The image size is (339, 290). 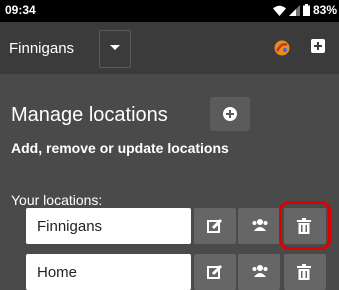 I want to click on page-title: Manage locations, so click(x=89, y=115).